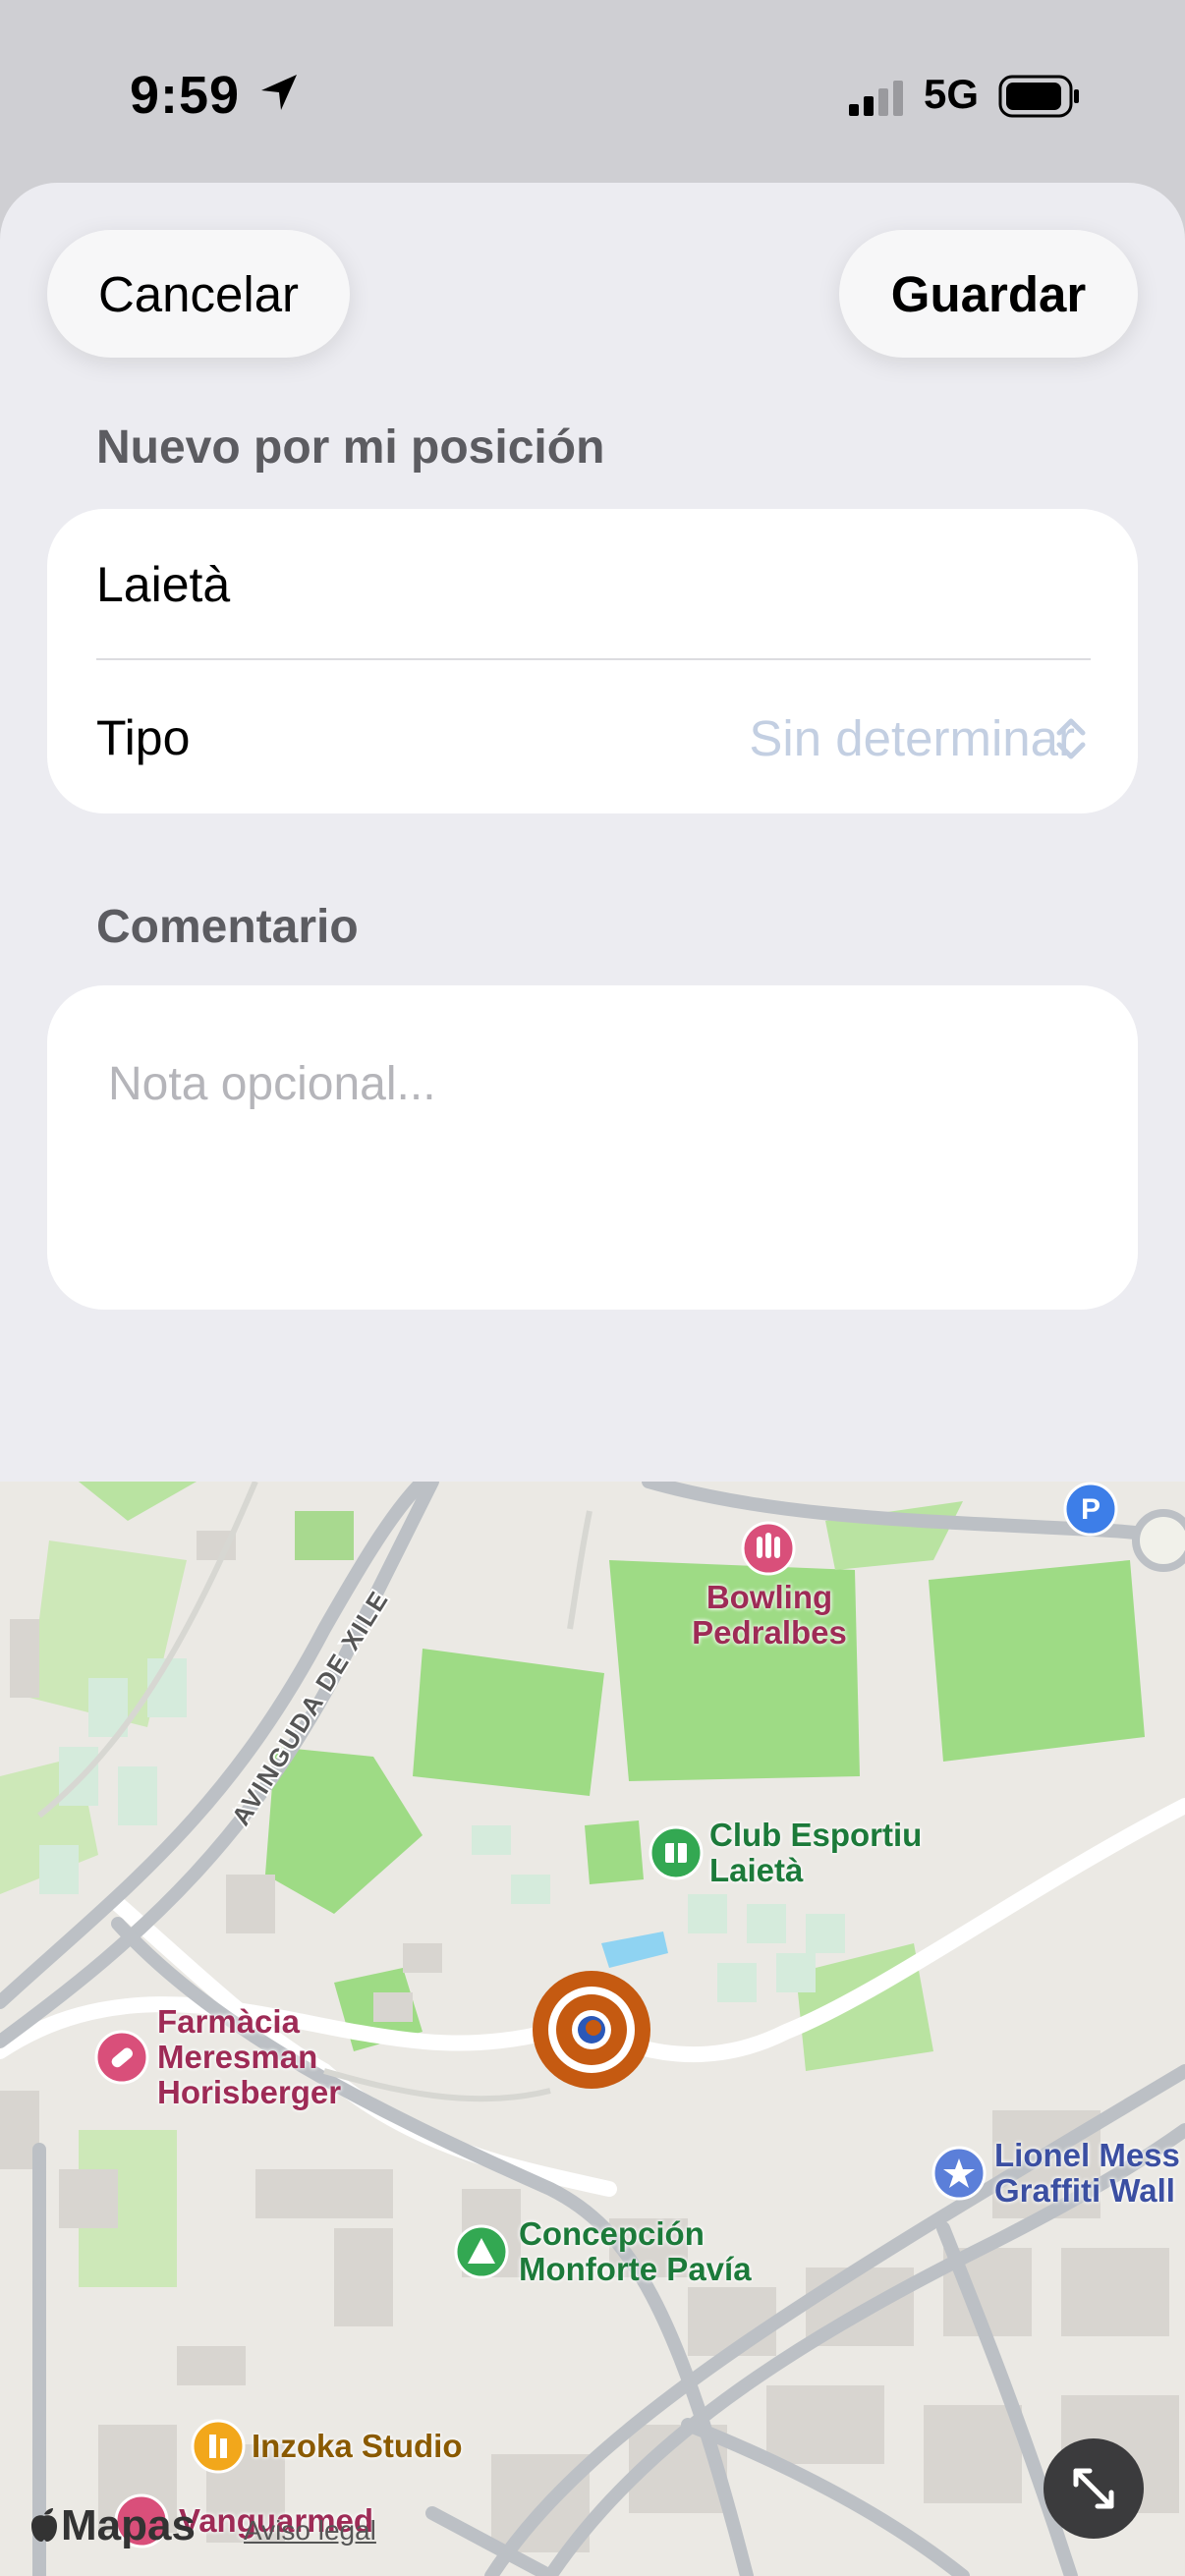  Describe the element at coordinates (185, 95) in the screenshot. I see `status-time: 9:59` at that location.